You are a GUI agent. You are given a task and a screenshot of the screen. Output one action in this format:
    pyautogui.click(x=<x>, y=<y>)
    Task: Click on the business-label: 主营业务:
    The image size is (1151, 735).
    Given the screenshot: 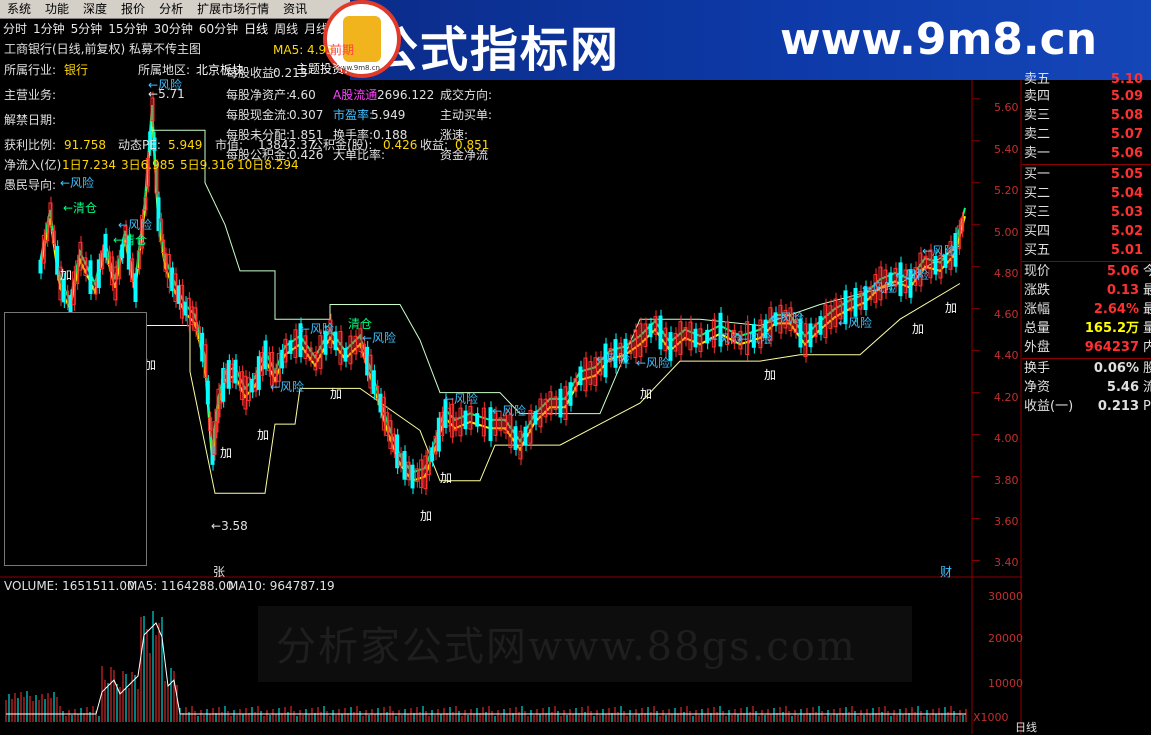 What is the action you would take?
    pyautogui.click(x=30, y=95)
    